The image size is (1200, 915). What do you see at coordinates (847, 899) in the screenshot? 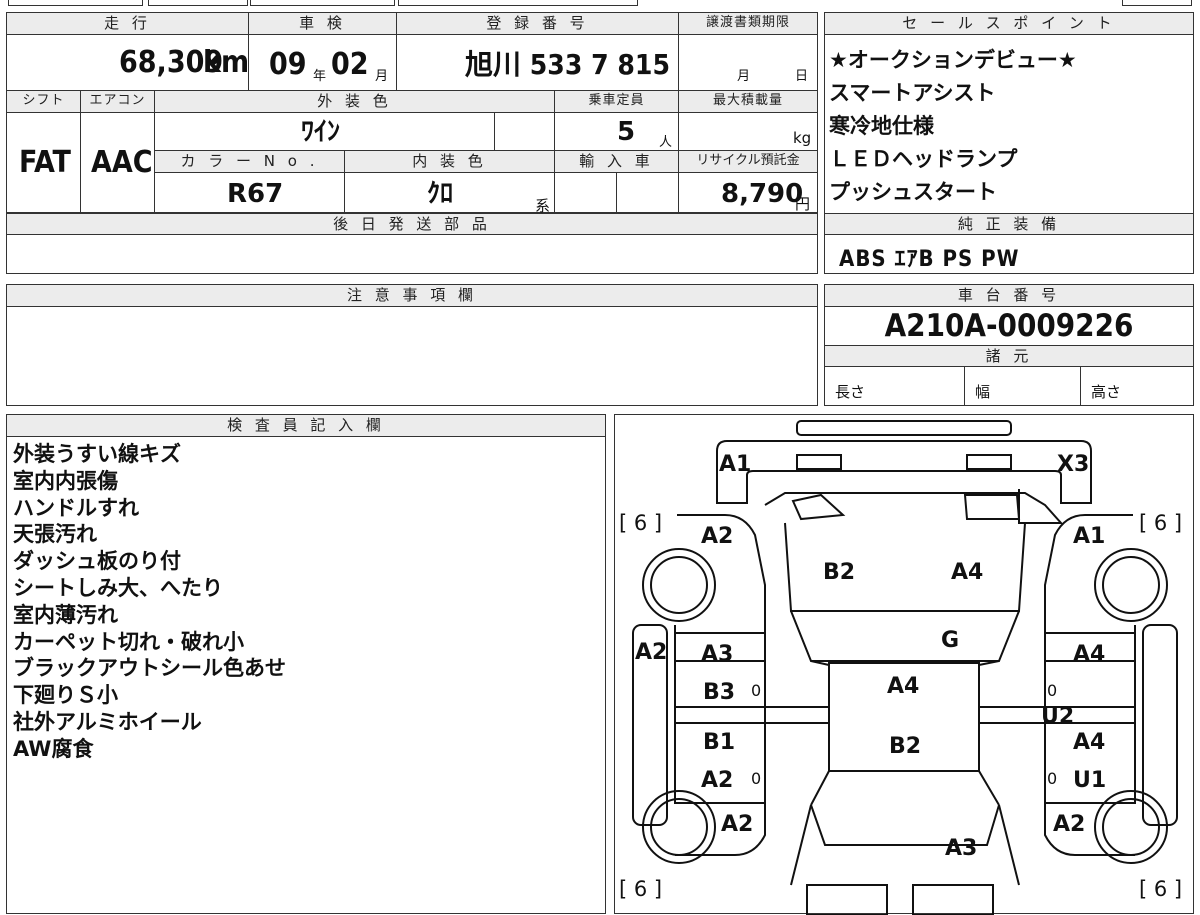
I see `rear-bumper-left` at bounding box center [847, 899].